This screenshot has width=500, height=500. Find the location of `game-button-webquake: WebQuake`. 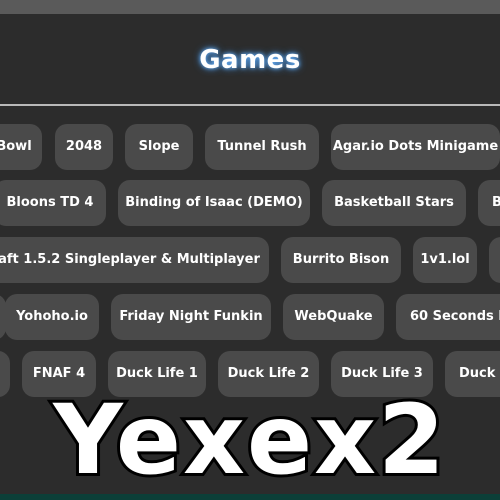

game-button-webquake: WebQuake is located at coordinates (333, 317).